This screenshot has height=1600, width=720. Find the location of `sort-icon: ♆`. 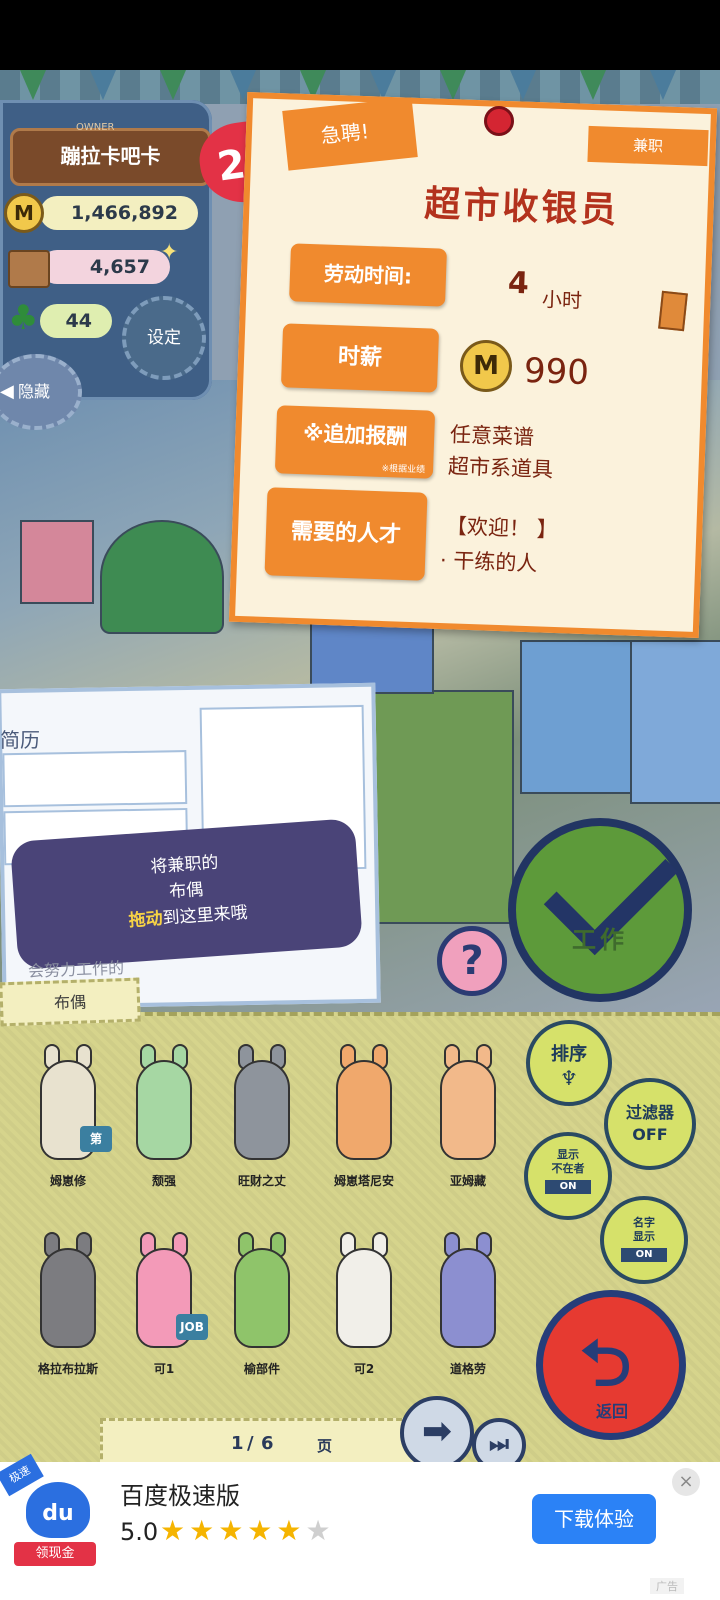

sort-icon: ♆ is located at coordinates (569, 1078).